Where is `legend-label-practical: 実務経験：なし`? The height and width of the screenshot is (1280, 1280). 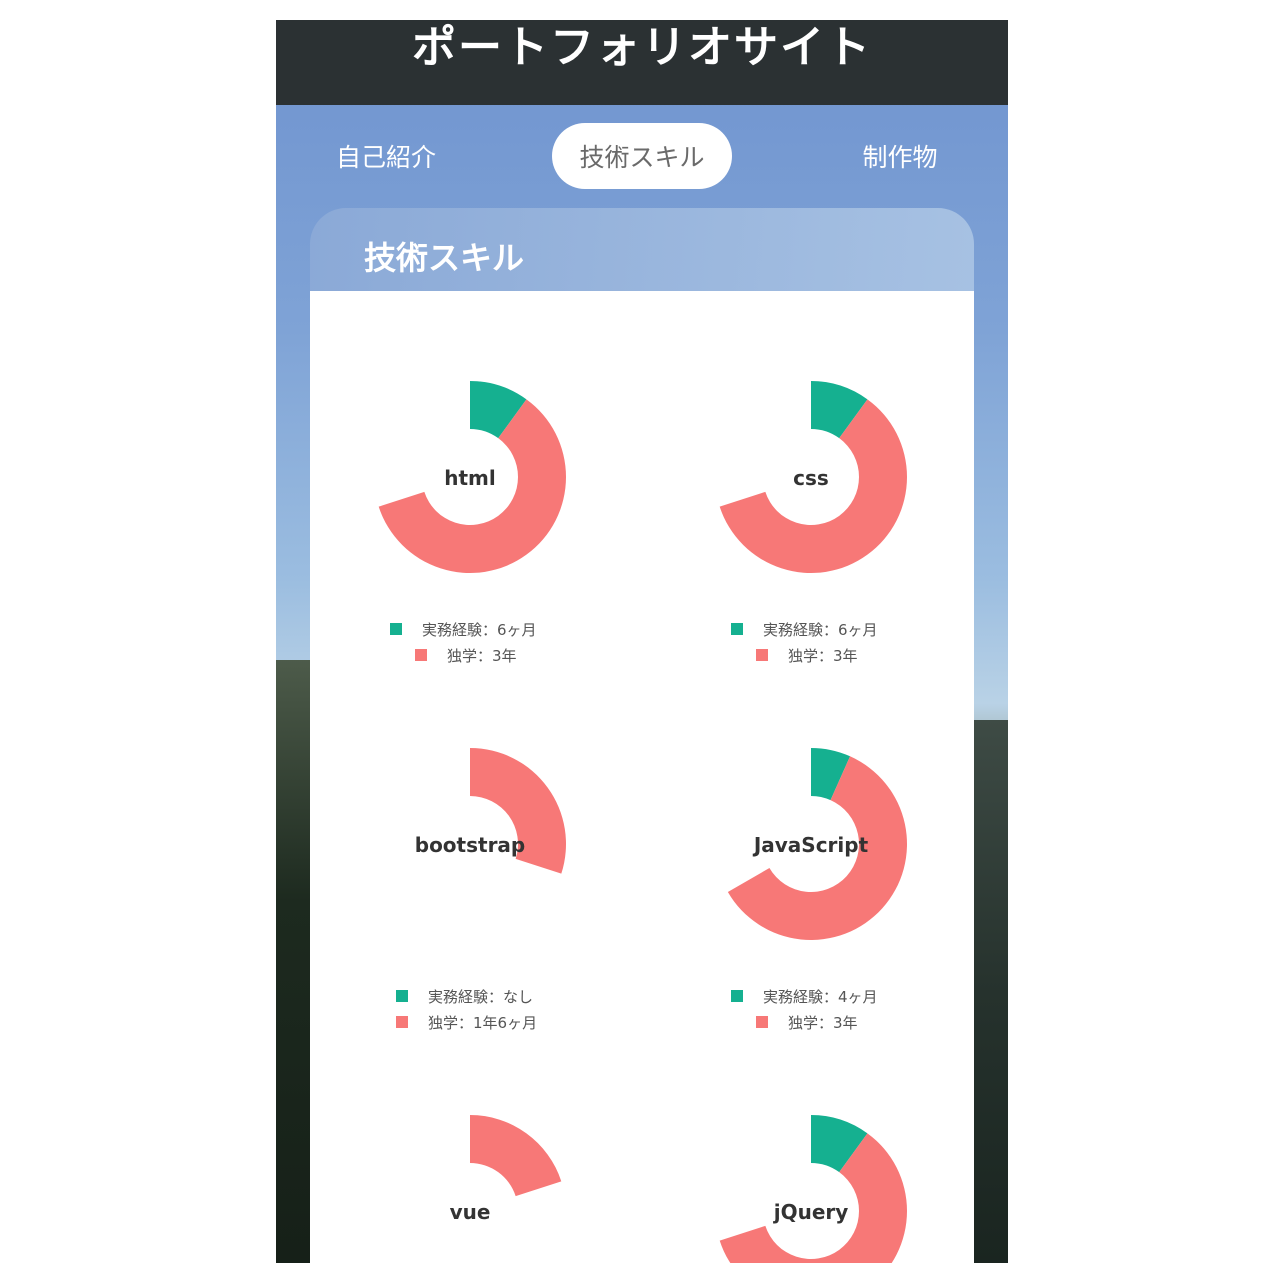 legend-label-practical: 実務経験：なし is located at coordinates (481, 996).